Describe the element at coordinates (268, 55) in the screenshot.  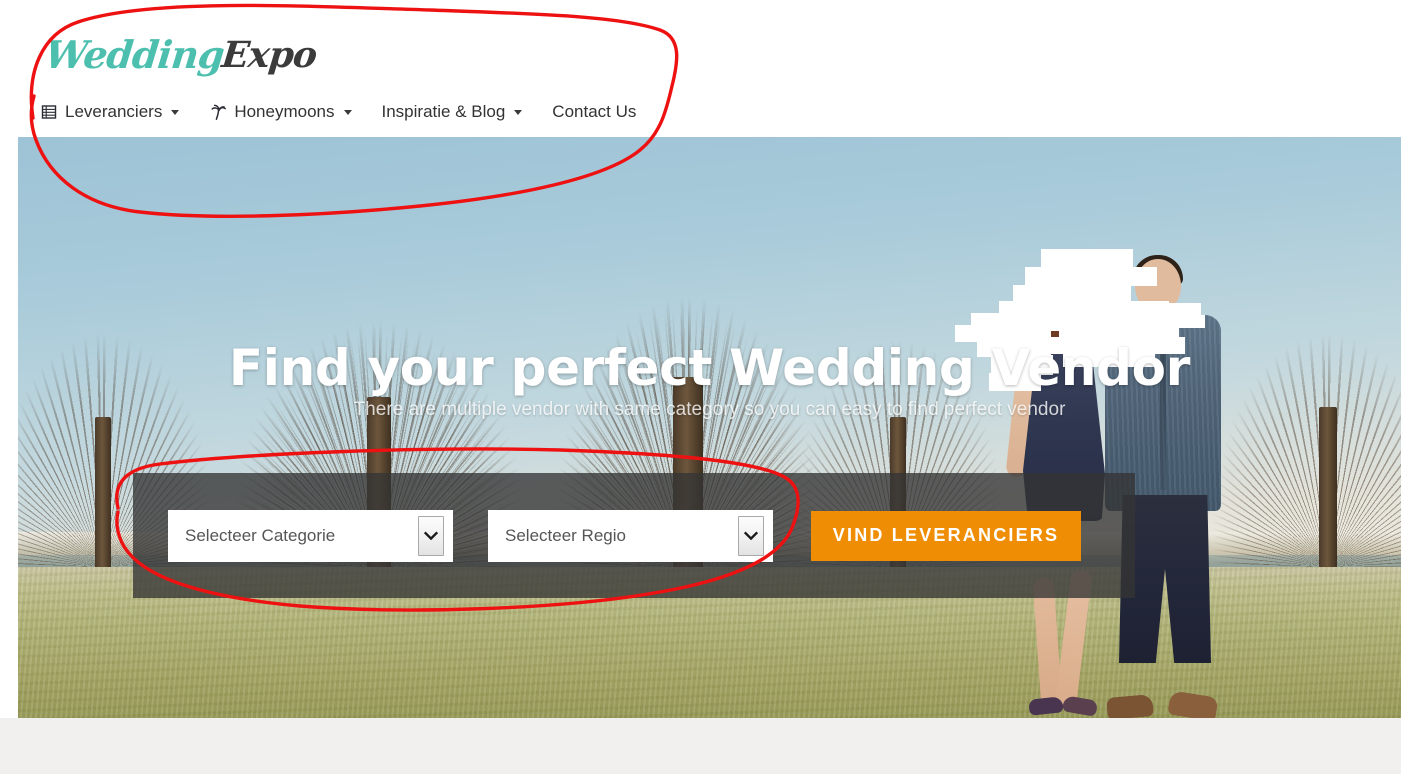
I see `logo-word-expo: Expo` at that location.